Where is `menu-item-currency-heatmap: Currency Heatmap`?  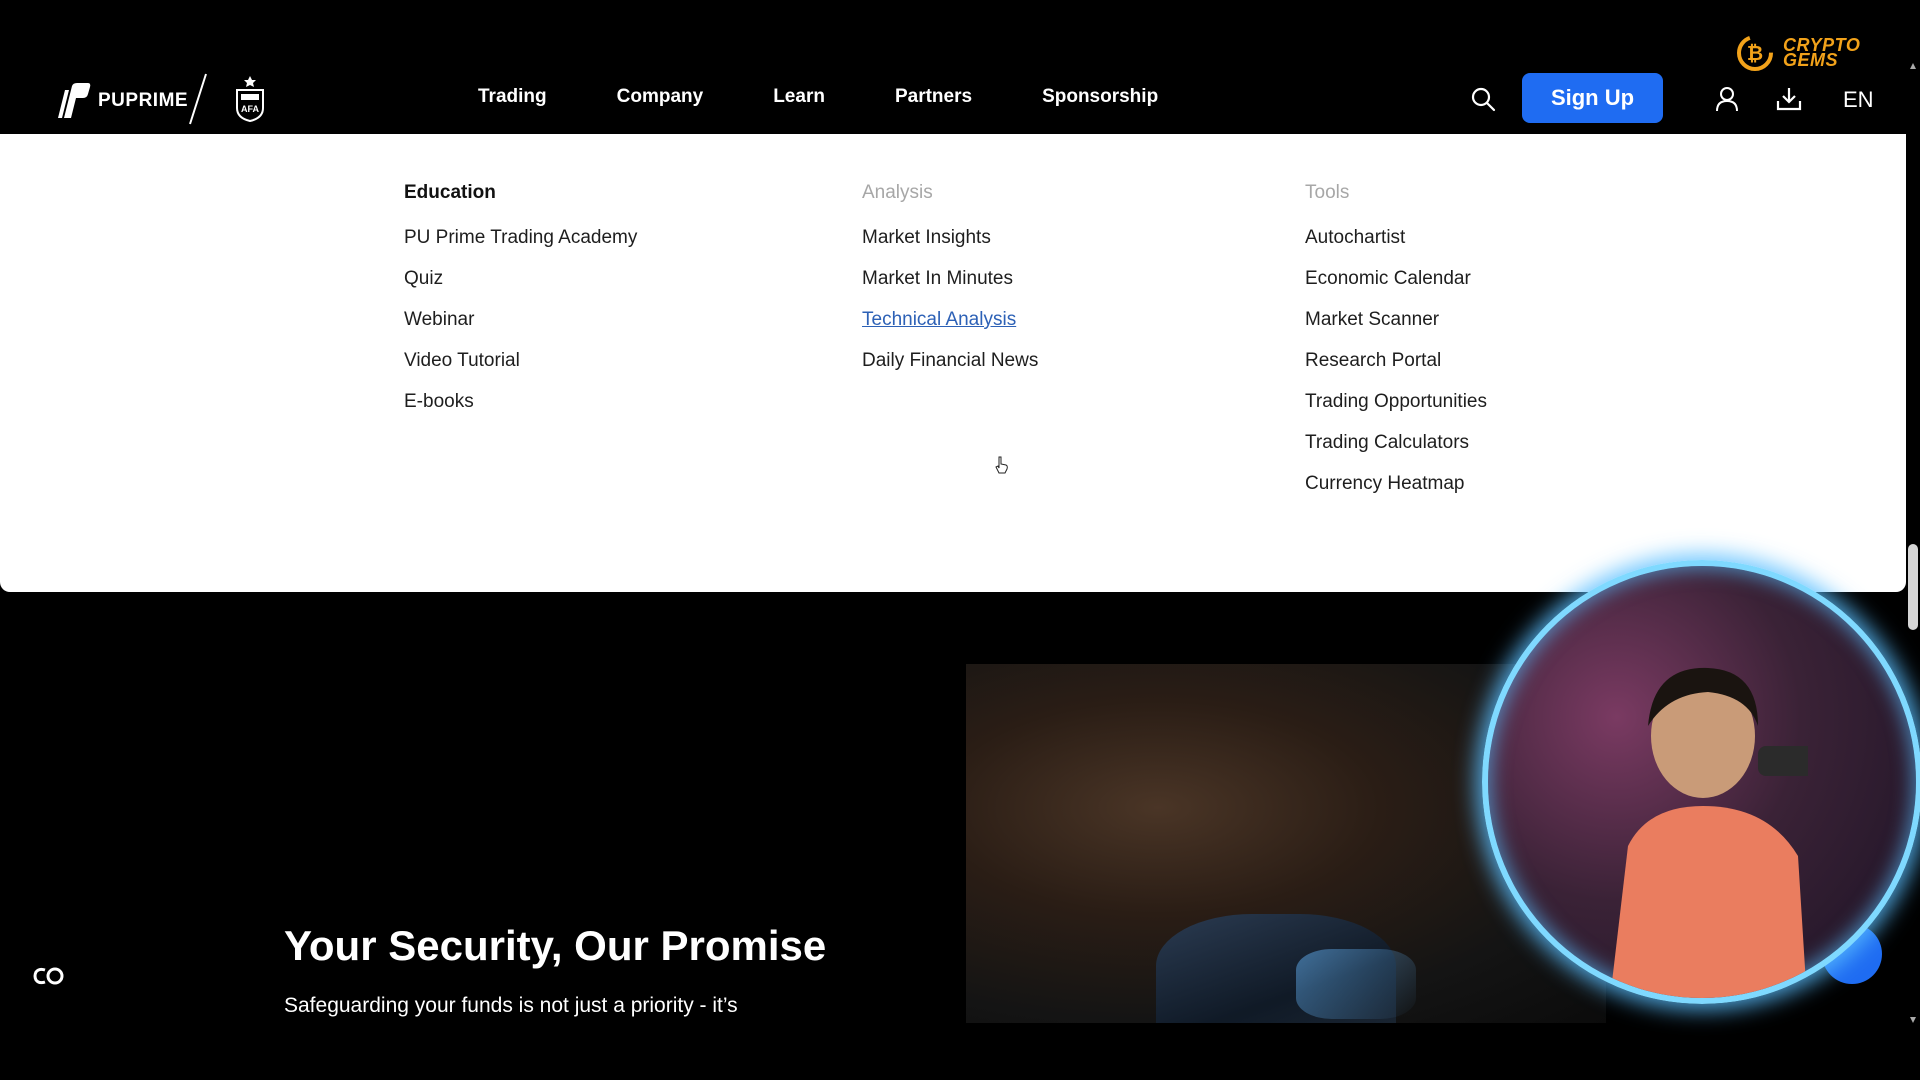
menu-item-currency-heatmap: Currency Heatmap is located at coordinates (1396, 490).